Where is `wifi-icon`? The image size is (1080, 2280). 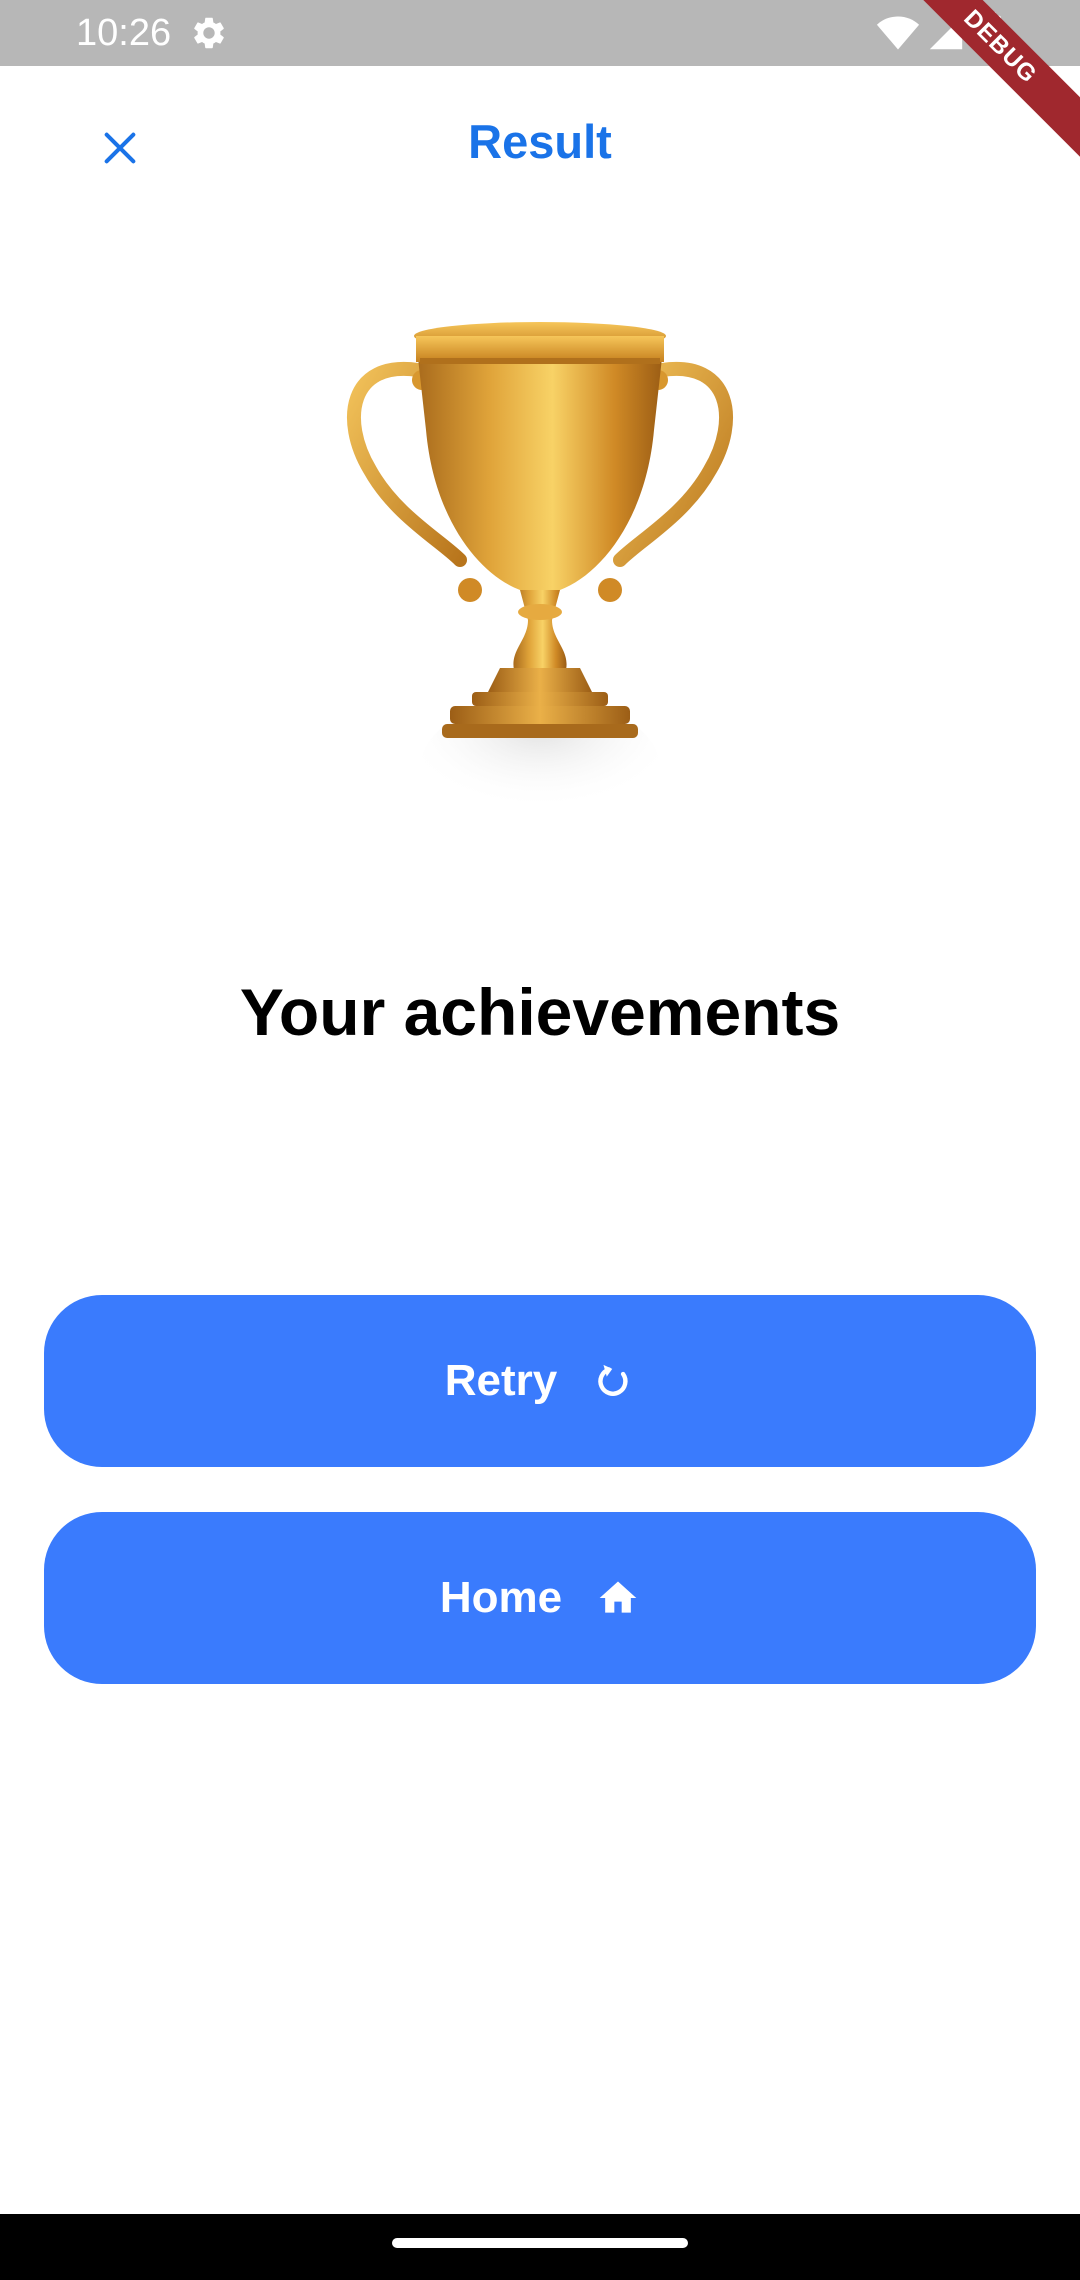
wifi-icon is located at coordinates (898, 33).